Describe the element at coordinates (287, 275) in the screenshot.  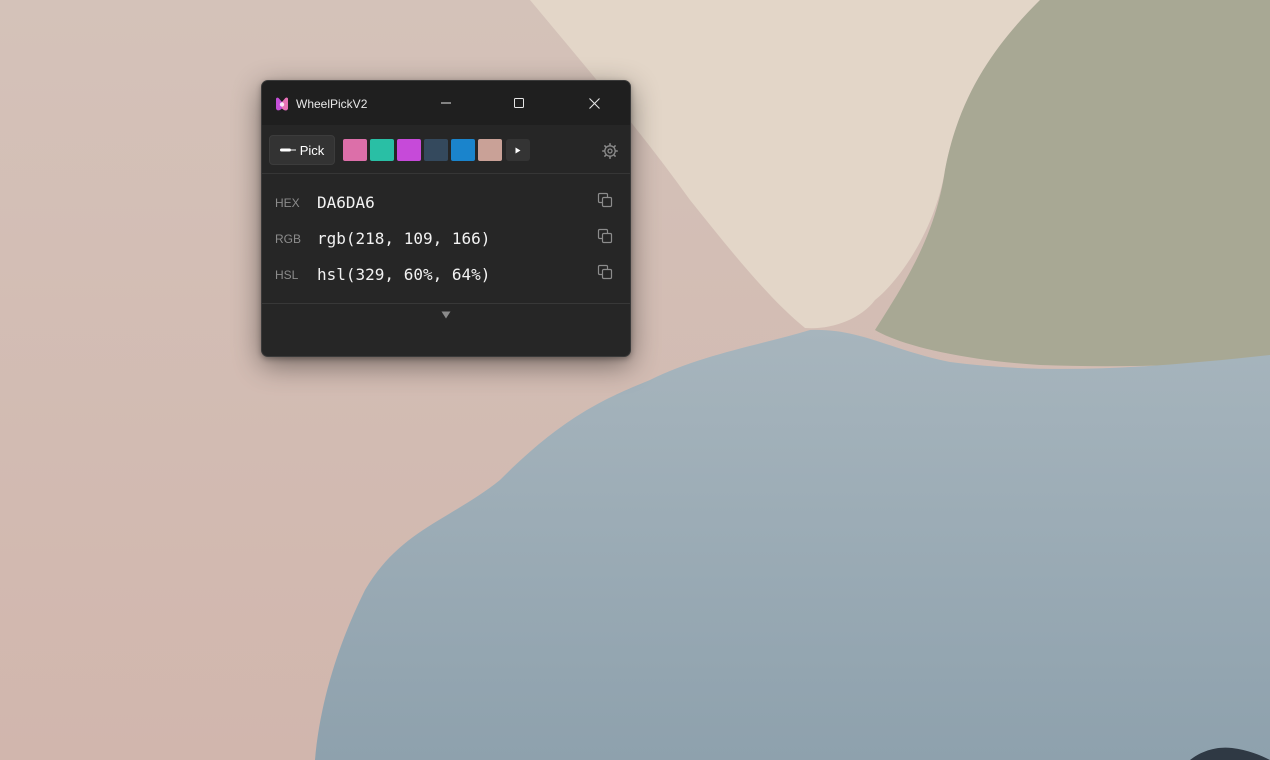
I see `hsl-label: HSL` at that location.